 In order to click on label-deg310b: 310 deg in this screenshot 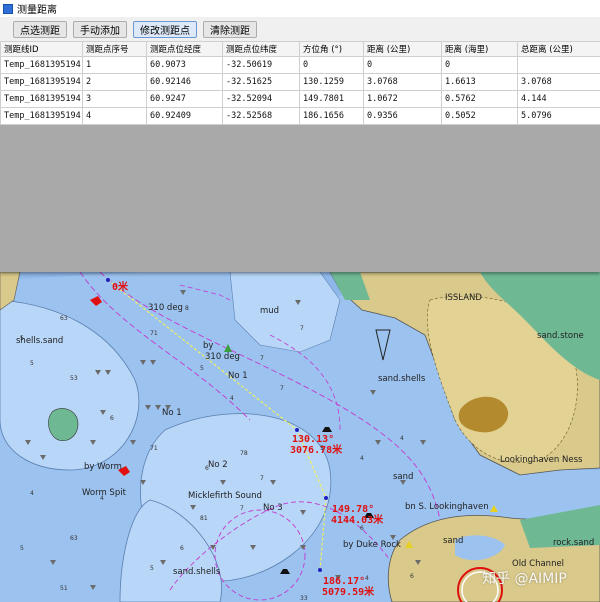, I will do `click(222, 357)`.